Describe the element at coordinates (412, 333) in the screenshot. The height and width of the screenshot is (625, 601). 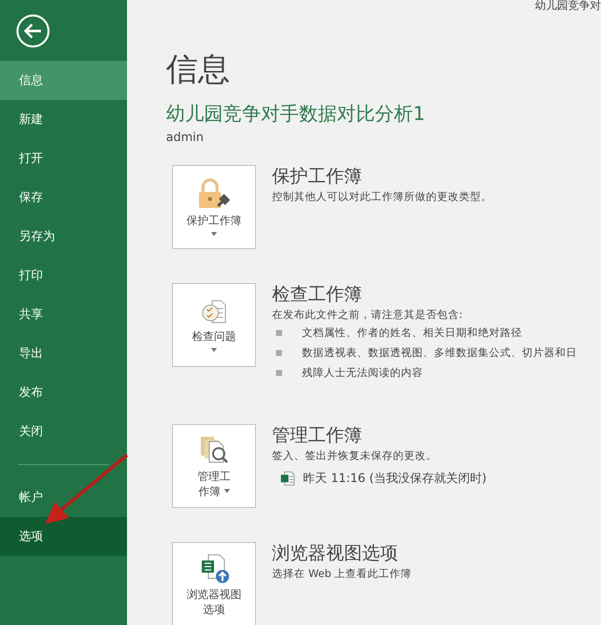
I see `bullet-text: 文档属性、作者的姓名、相关日期和绝对路径` at that location.